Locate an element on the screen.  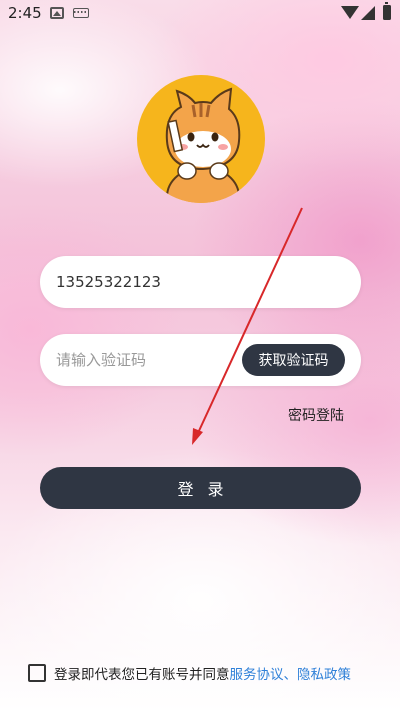
get-code-button: 获取验证码 is located at coordinates (293, 360).